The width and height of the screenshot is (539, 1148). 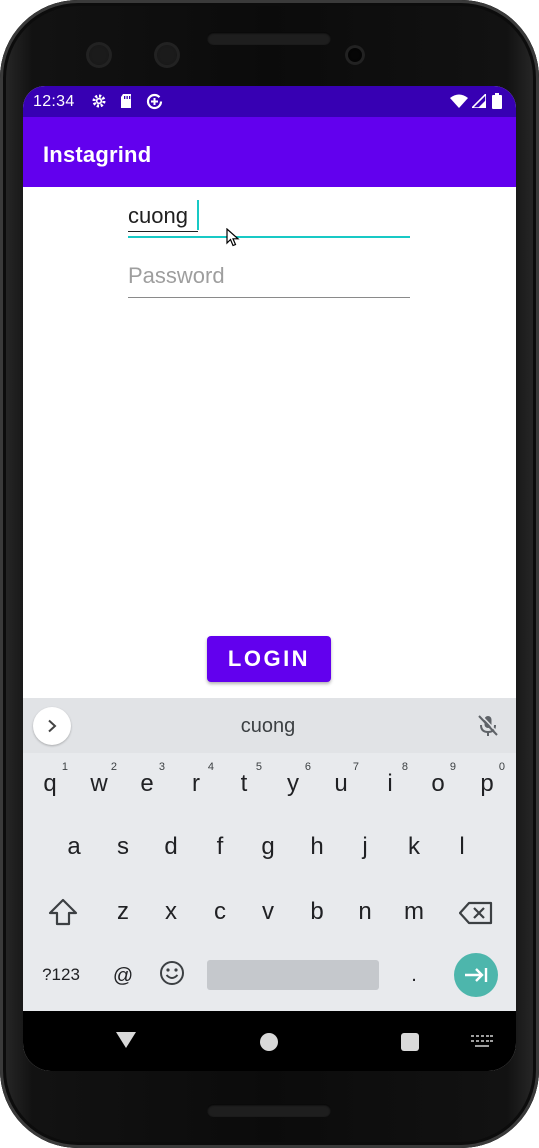 What do you see at coordinates (176, 275) in the screenshot?
I see `password-placeholder: Password` at bounding box center [176, 275].